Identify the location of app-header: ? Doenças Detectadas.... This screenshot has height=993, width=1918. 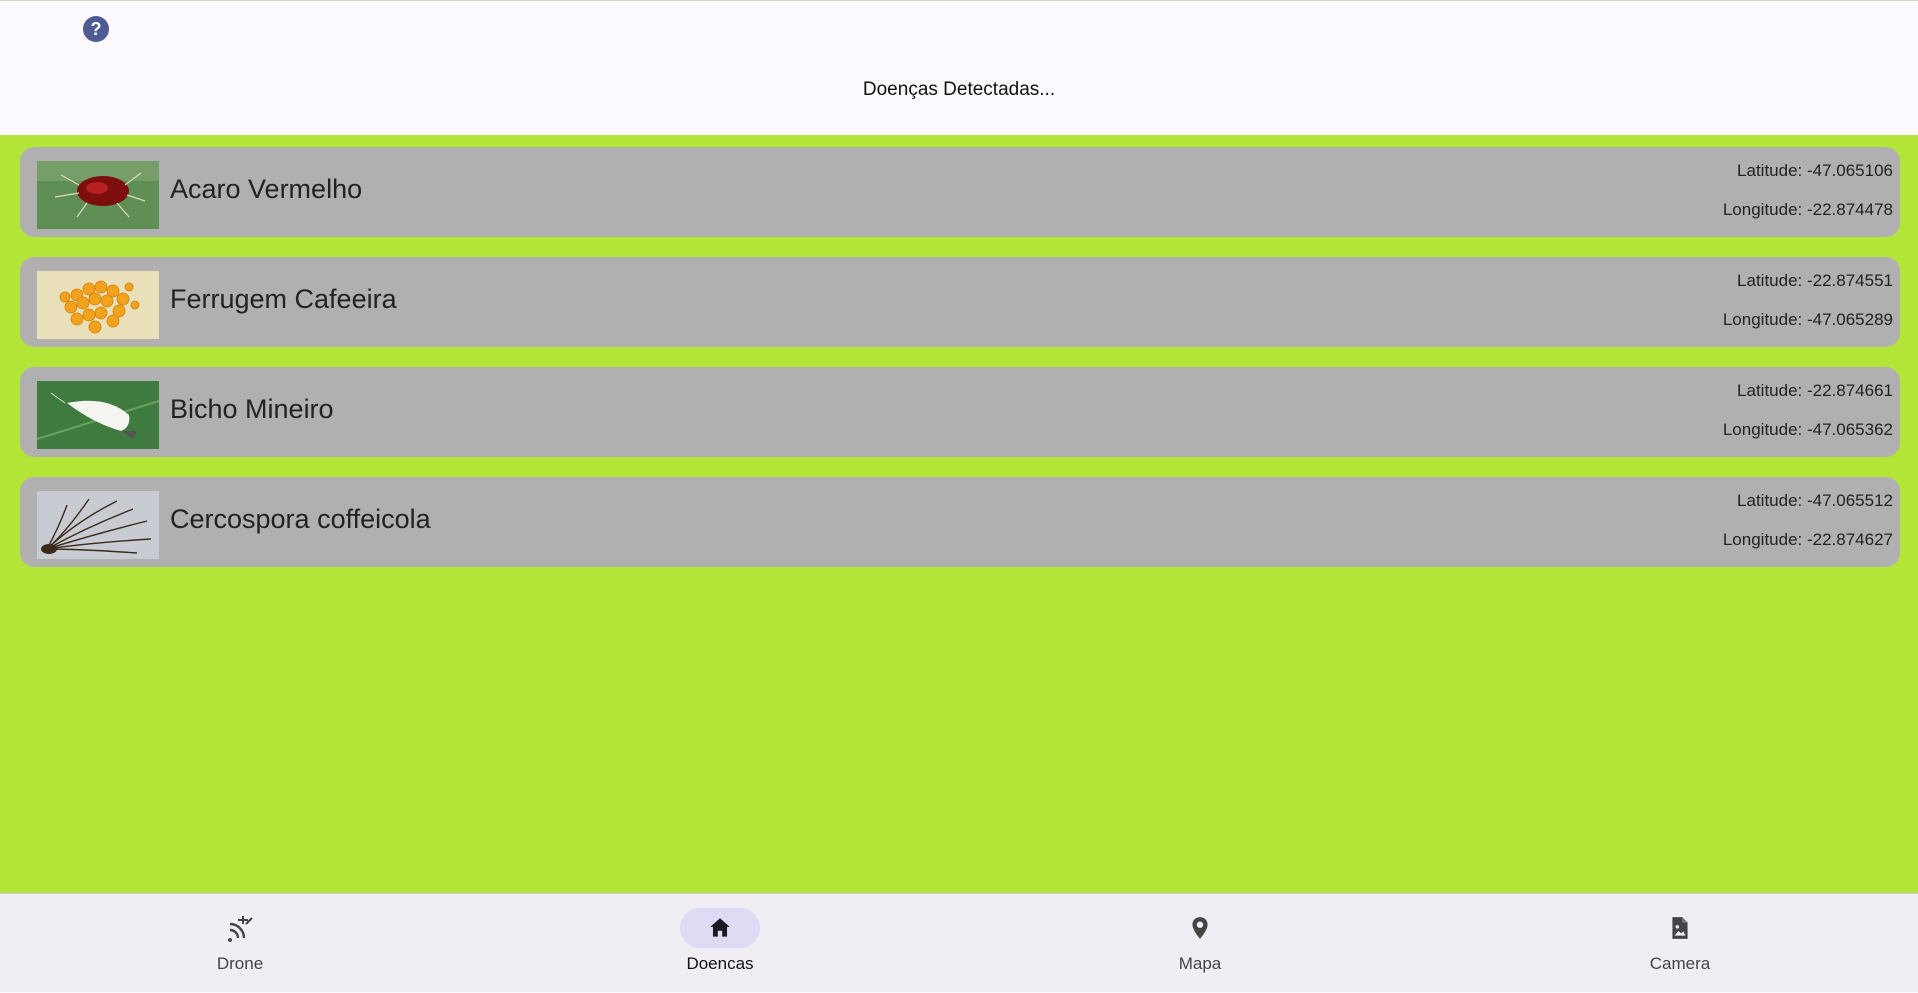
(959, 67).